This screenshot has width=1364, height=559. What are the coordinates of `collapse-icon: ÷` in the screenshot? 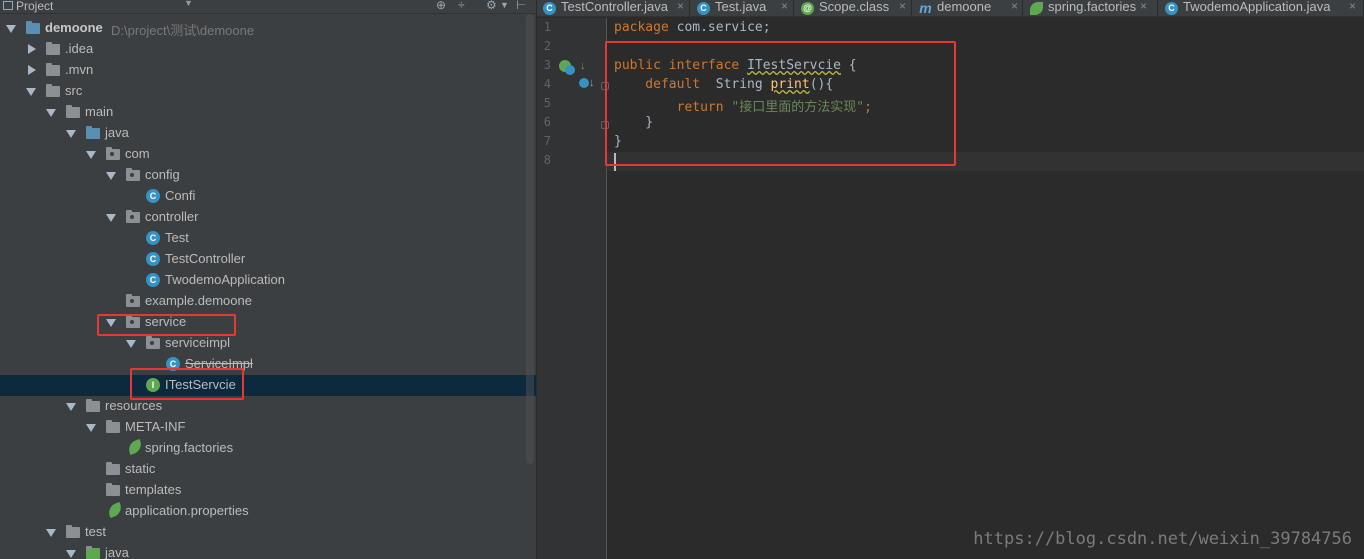 It's located at (461, 6).